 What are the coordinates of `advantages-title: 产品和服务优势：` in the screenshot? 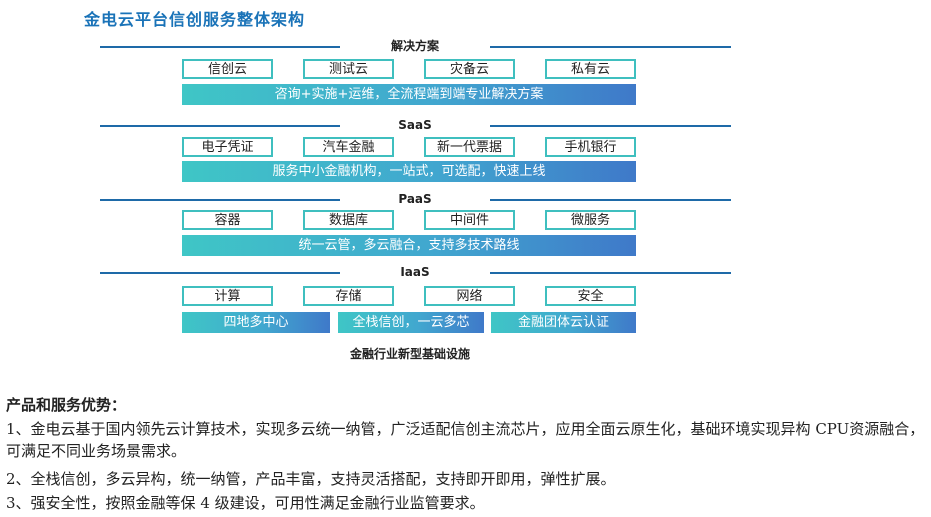 It's located at (66, 405).